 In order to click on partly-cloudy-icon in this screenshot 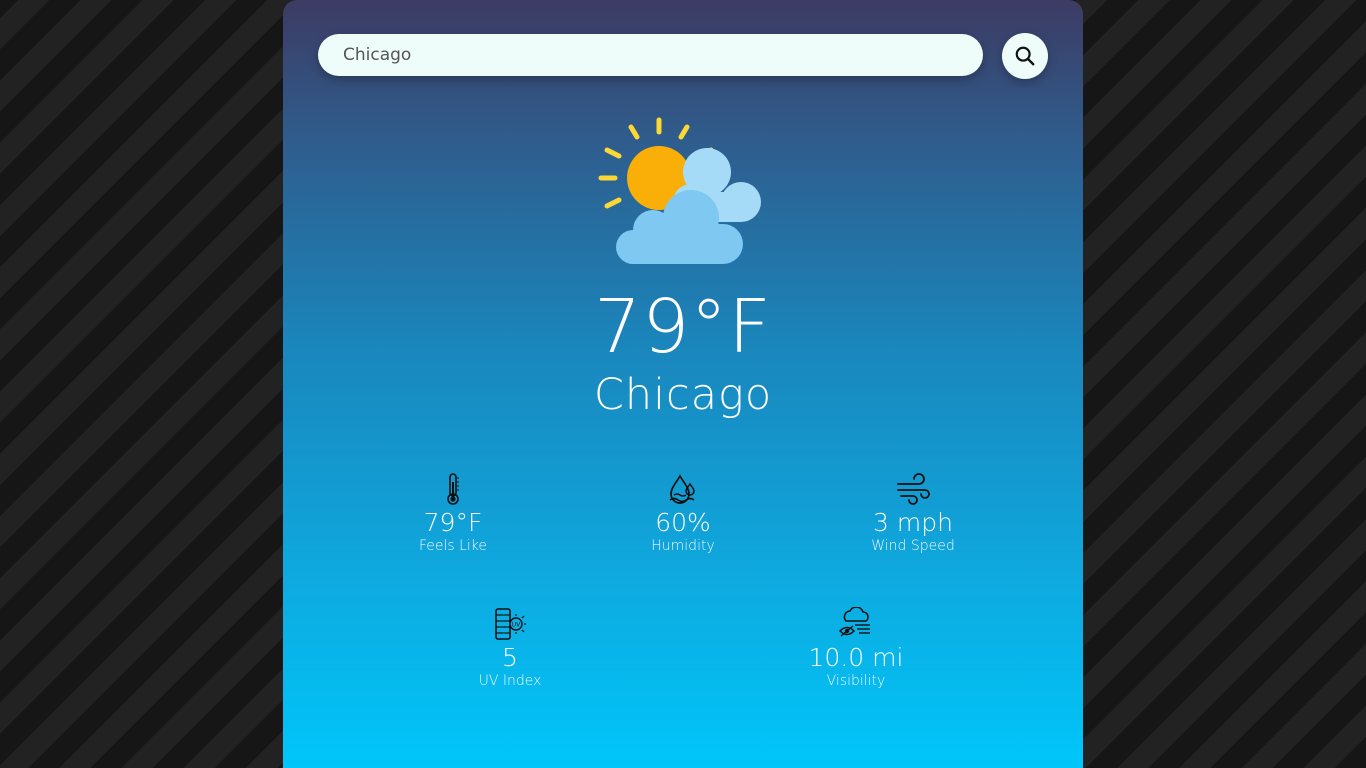, I will do `click(679, 190)`.